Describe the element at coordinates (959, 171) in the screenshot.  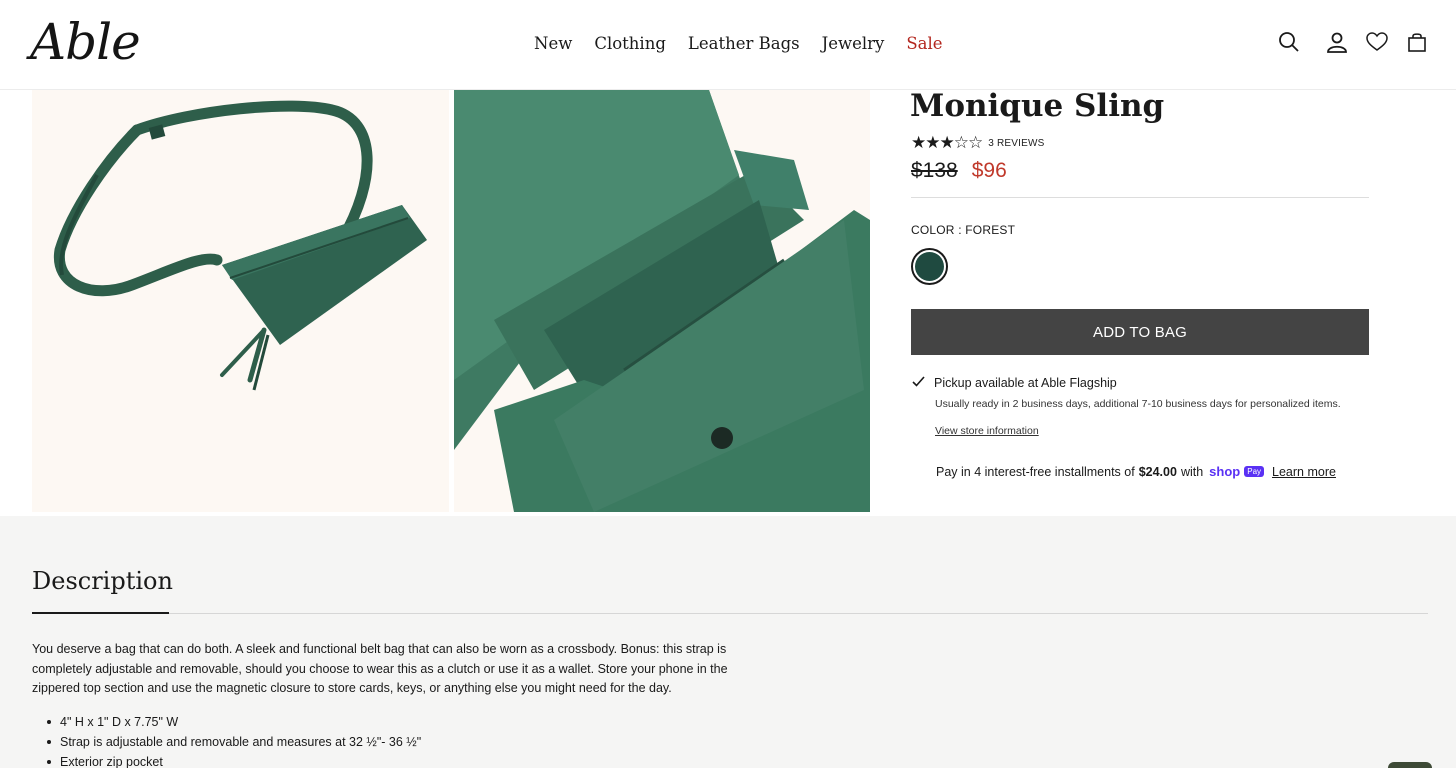
I see `price-block: $138 $96` at that location.